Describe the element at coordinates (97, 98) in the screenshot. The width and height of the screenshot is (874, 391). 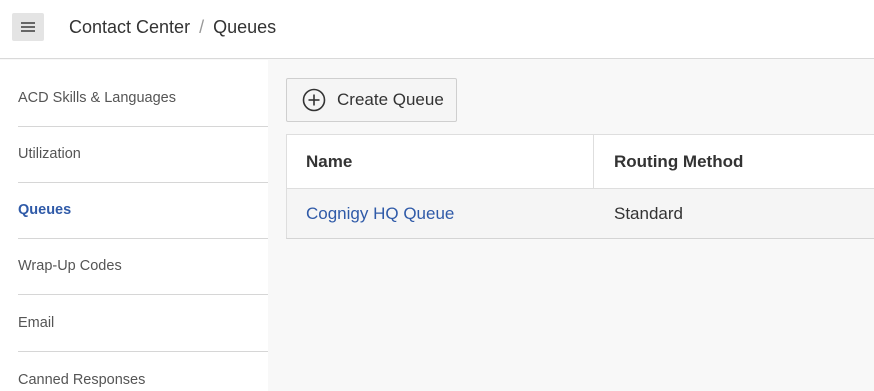
I see `sidebar-item-label: ACD Skills & Languages` at that location.